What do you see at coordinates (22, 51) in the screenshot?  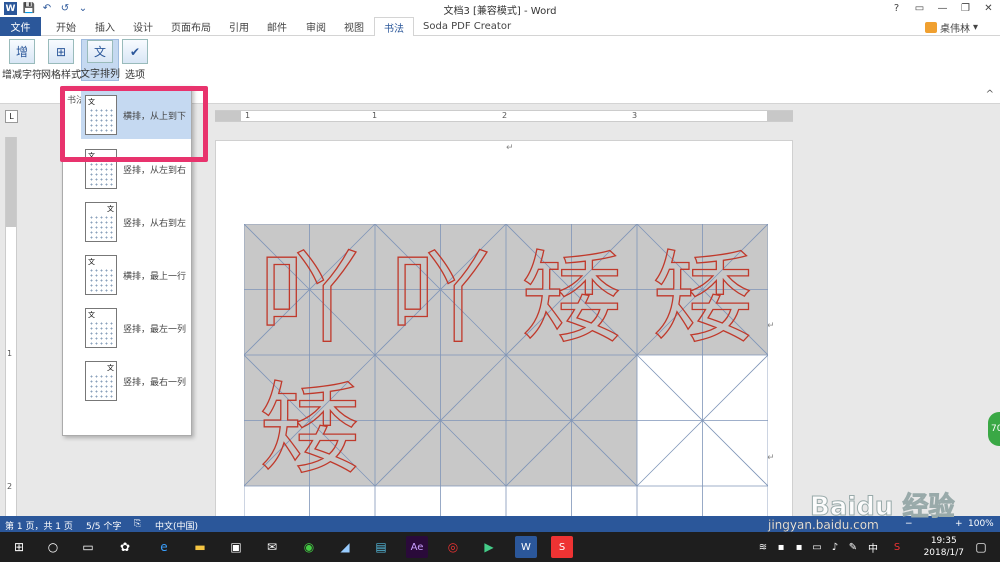 I see `add-chars-icon: 增` at bounding box center [22, 51].